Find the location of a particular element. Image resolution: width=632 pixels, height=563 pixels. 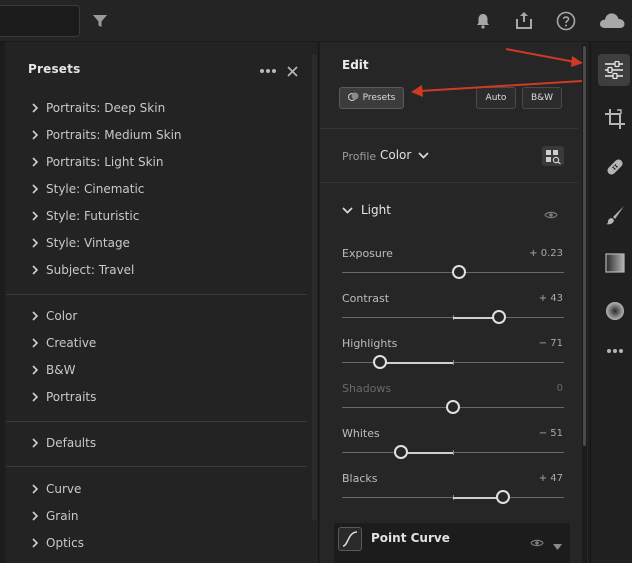

blacks-value: + 47 is located at coordinates (551, 478).